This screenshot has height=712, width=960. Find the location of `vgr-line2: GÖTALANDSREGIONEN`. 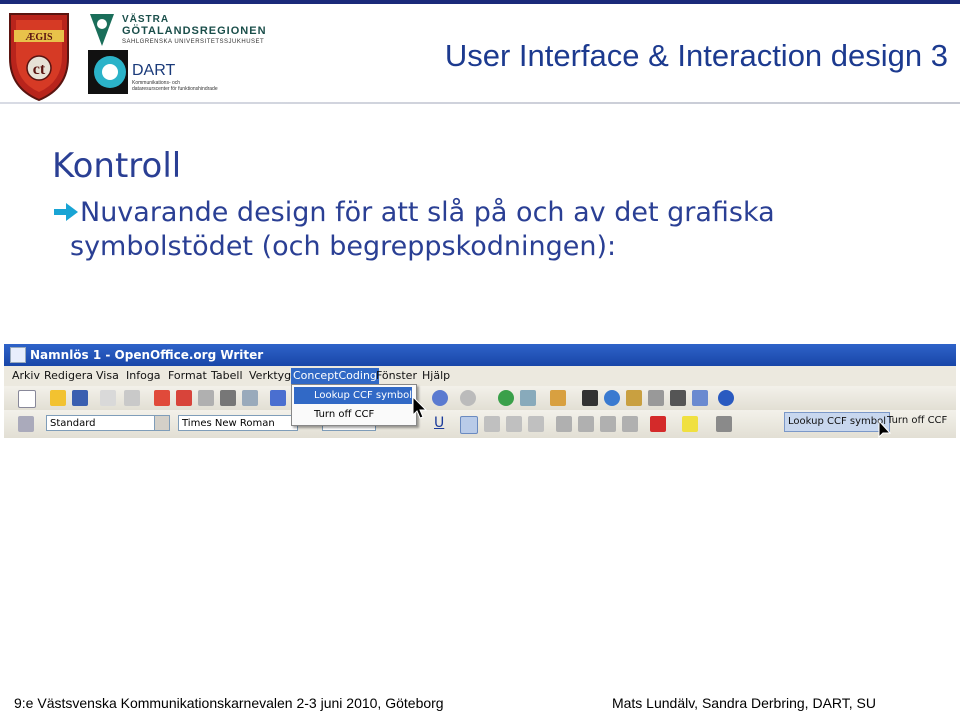

vgr-line2: GÖTALANDSREGIONEN is located at coordinates (194, 31).